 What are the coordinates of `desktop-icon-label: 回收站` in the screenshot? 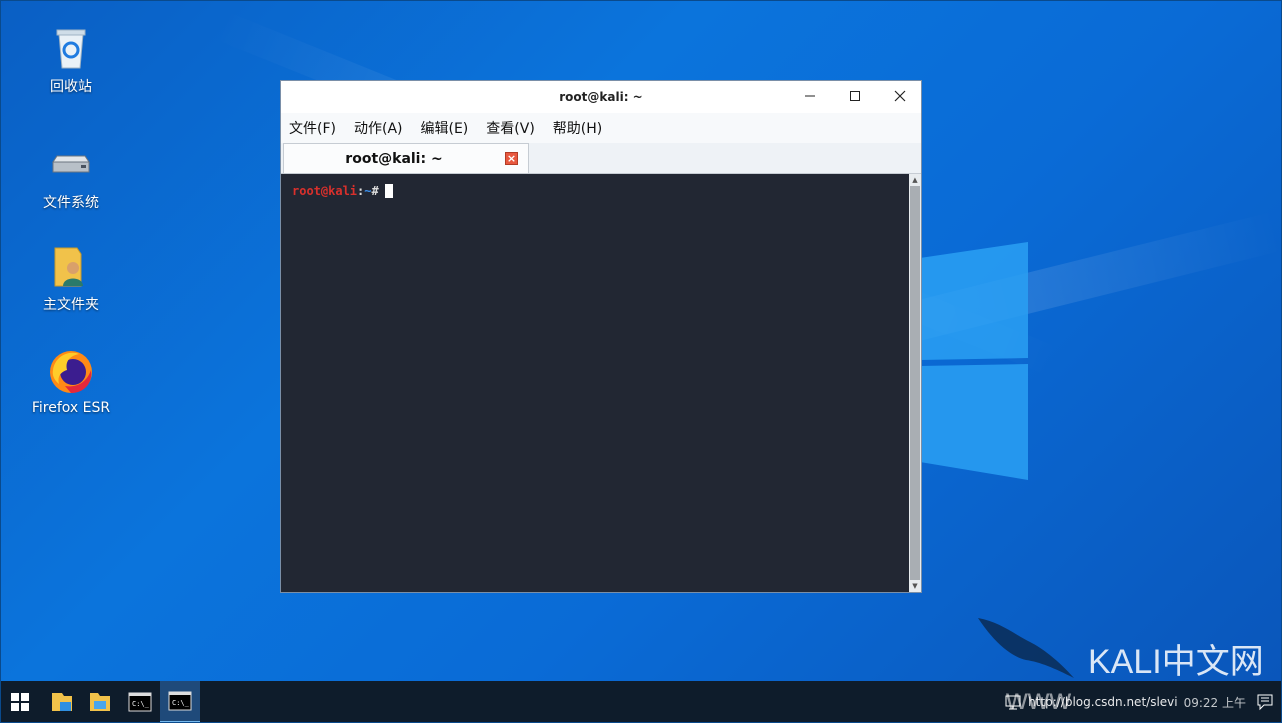 It's located at (71, 87).